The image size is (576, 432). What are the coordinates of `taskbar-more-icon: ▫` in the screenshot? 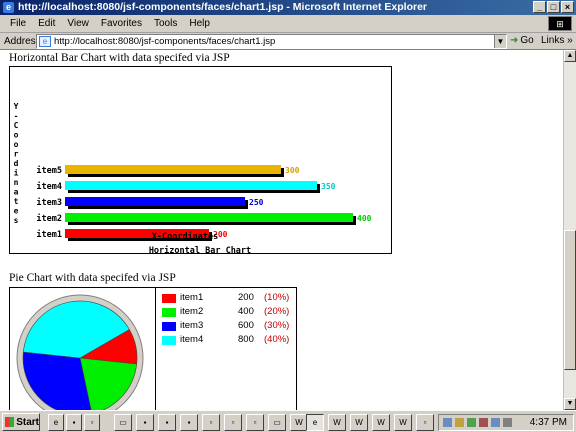 It's located at (425, 422).